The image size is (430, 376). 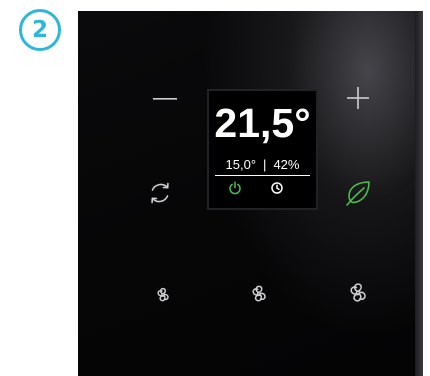 I want to click on clock-icon, so click(x=277, y=188).